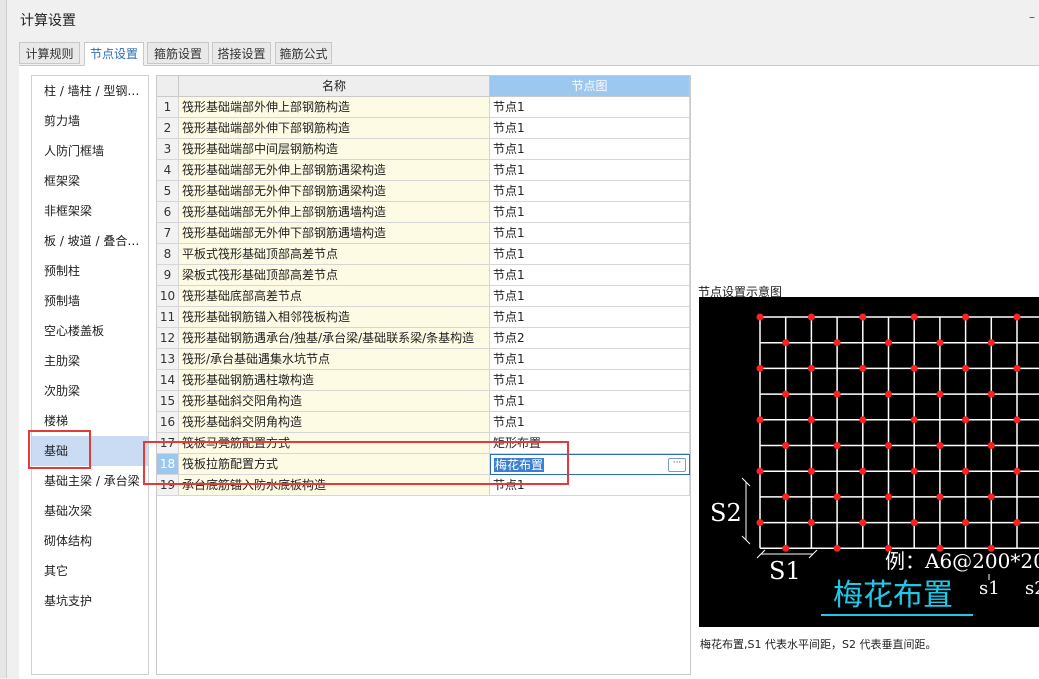  Describe the element at coordinates (90, 511) in the screenshot. I see `sidebar-item: 基础次梁` at that location.